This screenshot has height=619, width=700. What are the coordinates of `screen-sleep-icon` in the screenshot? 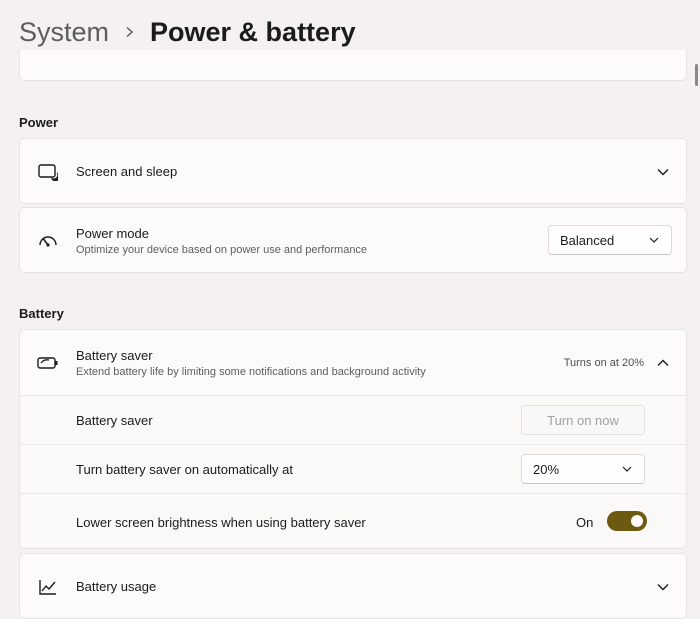 It's located at (48, 172).